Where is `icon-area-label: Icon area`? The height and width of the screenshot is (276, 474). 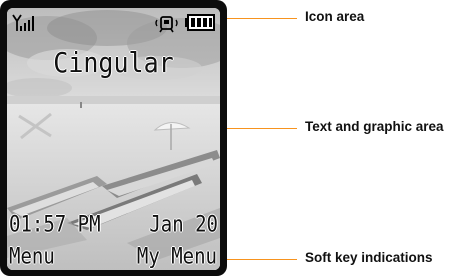 icon-area-label: Icon area is located at coordinates (335, 16).